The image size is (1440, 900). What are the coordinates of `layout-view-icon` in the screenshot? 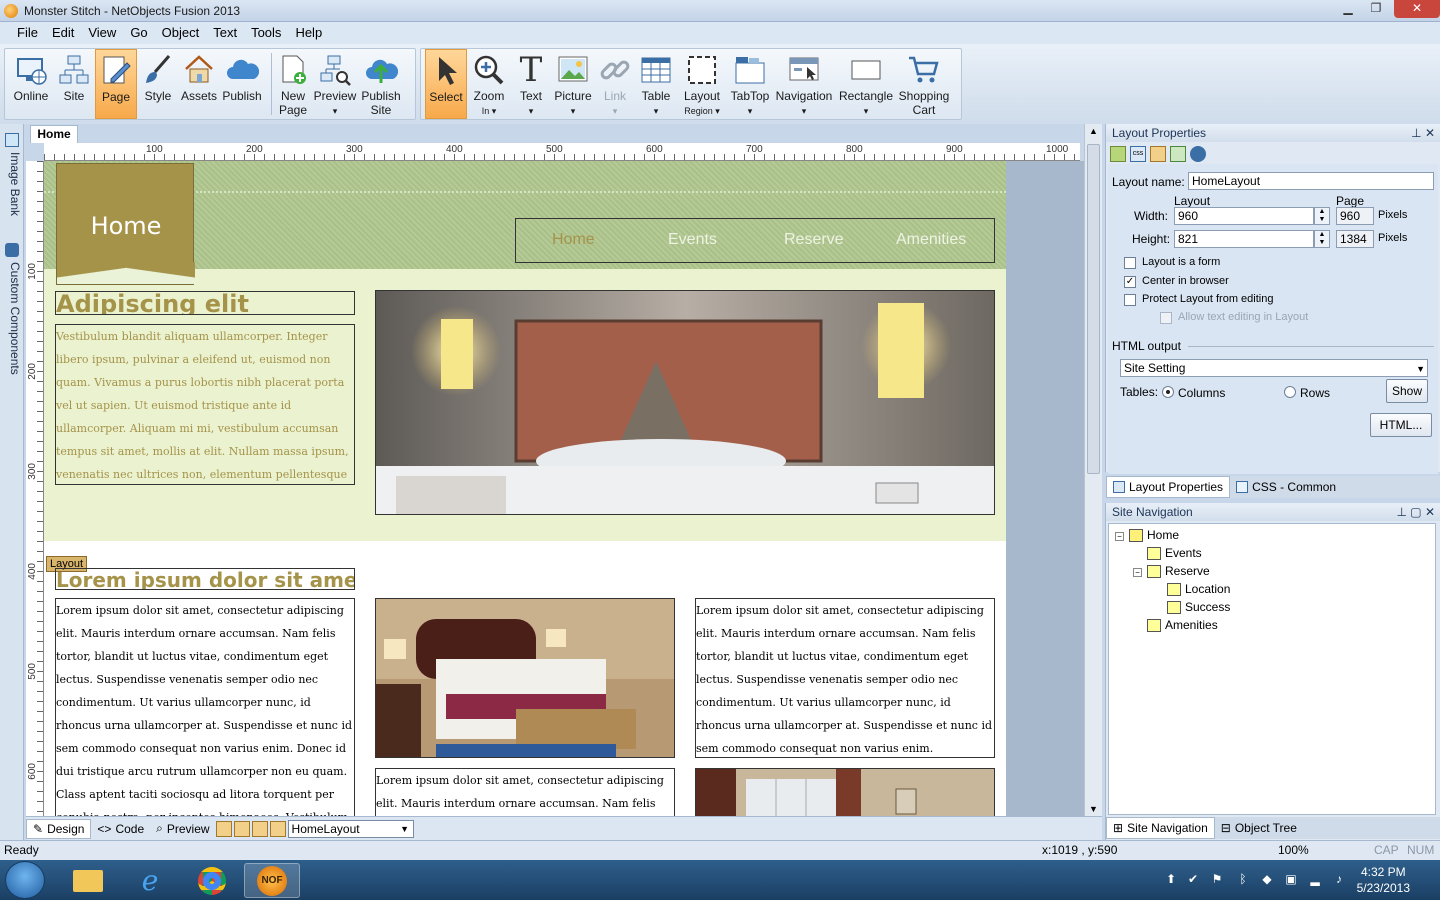 It's located at (223, 828).